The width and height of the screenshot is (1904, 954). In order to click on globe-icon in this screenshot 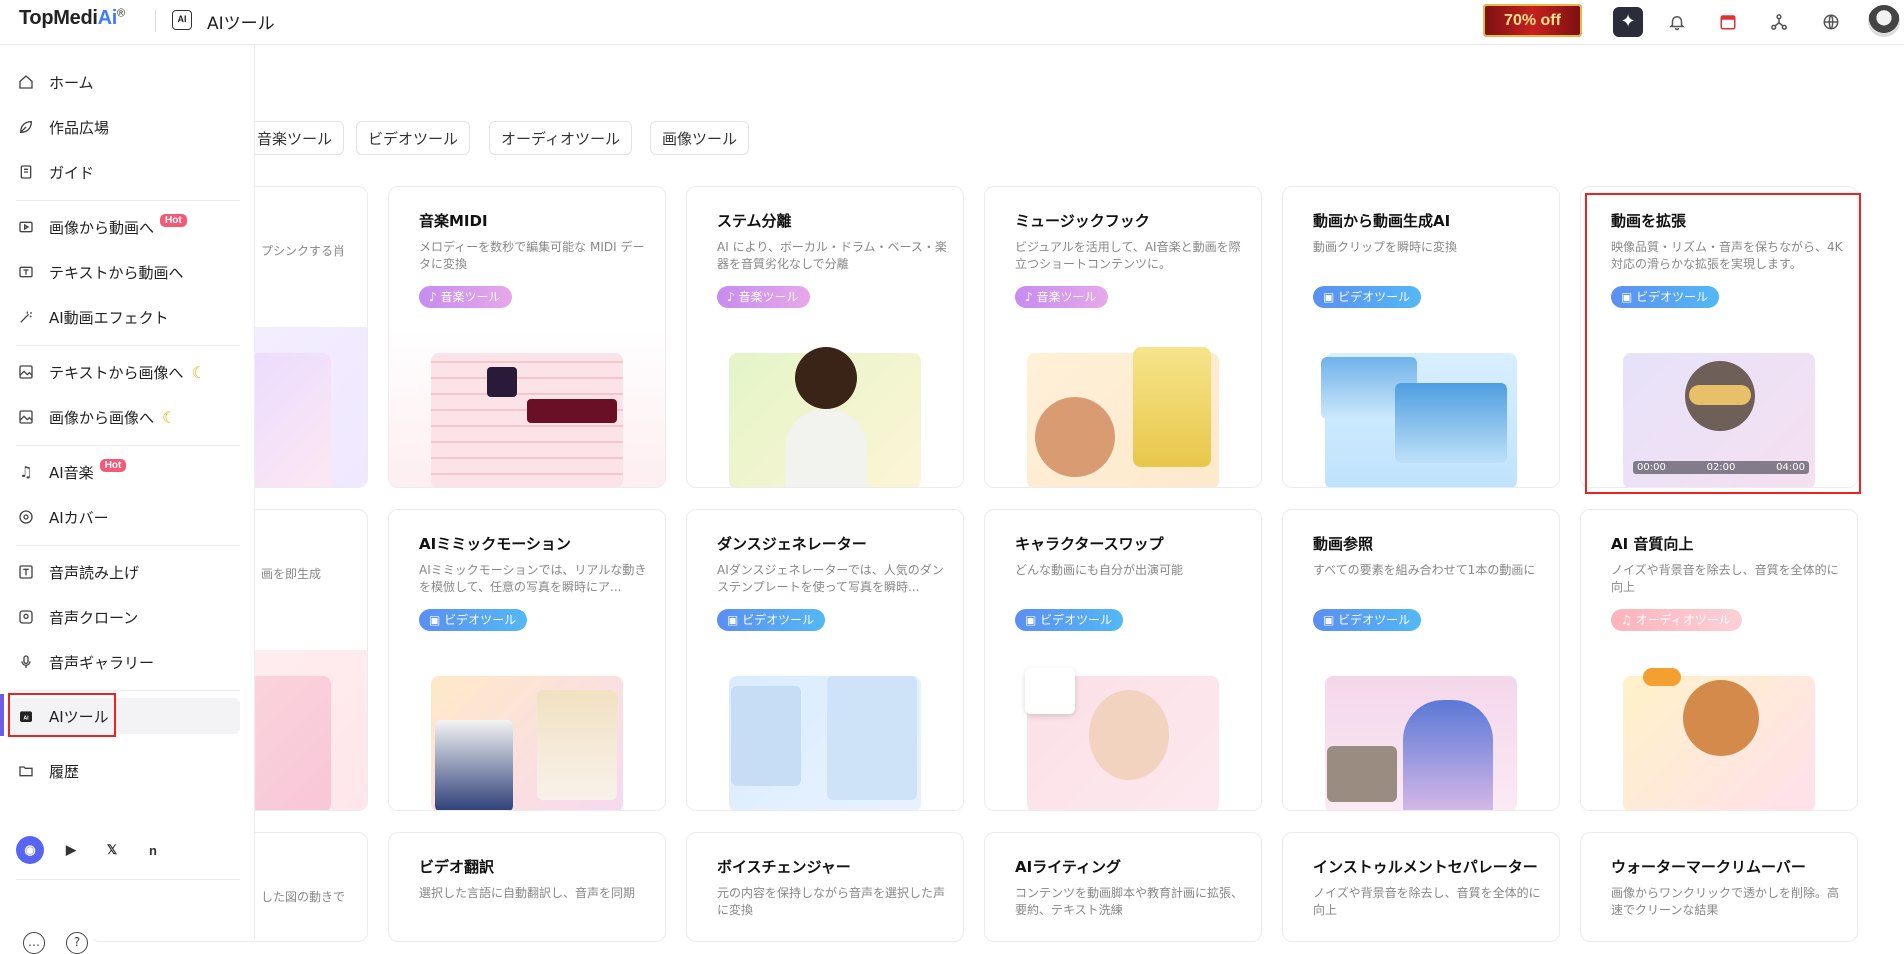, I will do `click(1831, 22)`.